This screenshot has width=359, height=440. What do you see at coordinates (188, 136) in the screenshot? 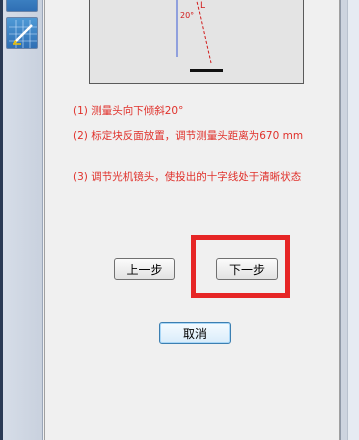
I see `instruction-step-2: (2) 标定块反面放置，调节测量头距离为670 mm` at bounding box center [188, 136].